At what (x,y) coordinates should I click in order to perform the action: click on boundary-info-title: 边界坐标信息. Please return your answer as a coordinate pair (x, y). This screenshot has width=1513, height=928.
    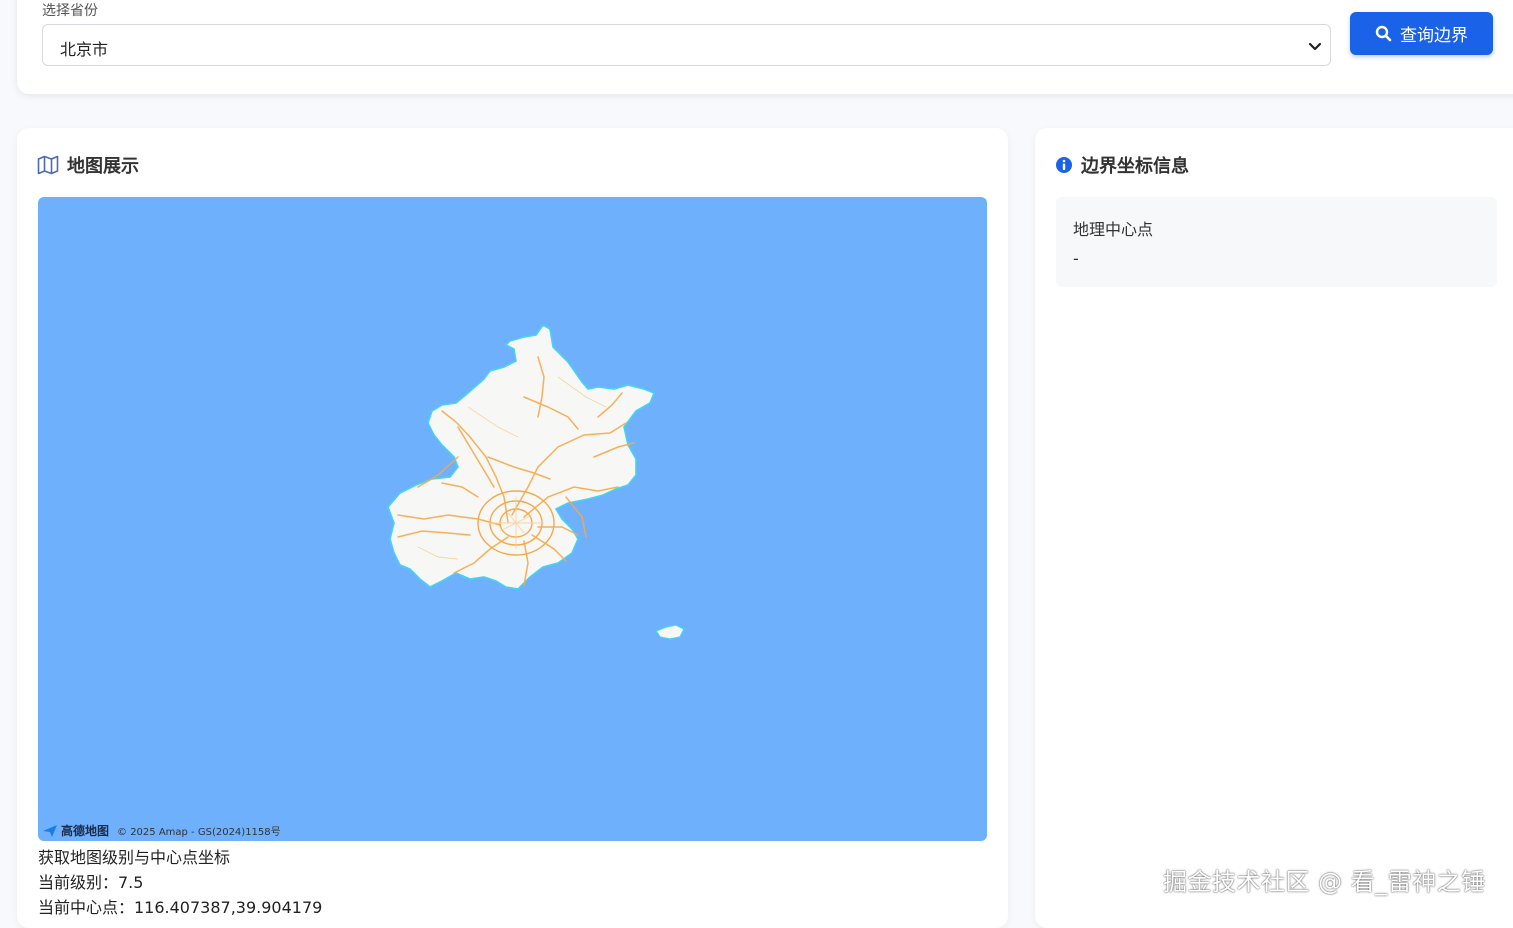
    Looking at the image, I should click on (1122, 165).